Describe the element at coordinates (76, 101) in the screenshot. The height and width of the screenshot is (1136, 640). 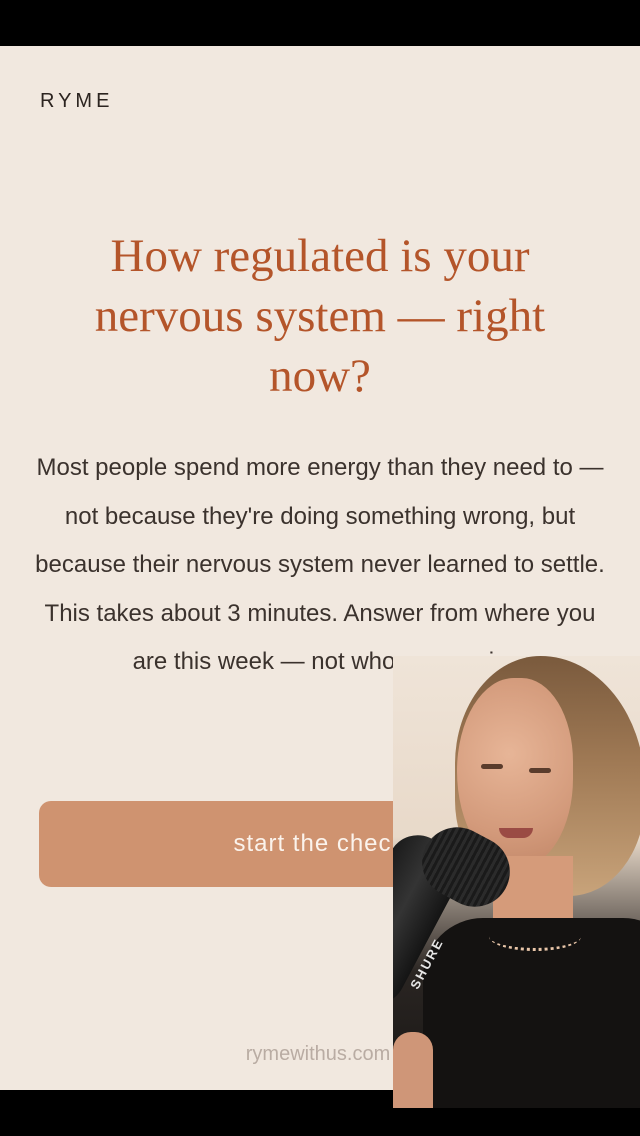
I see `brand-logo: RYME` at that location.